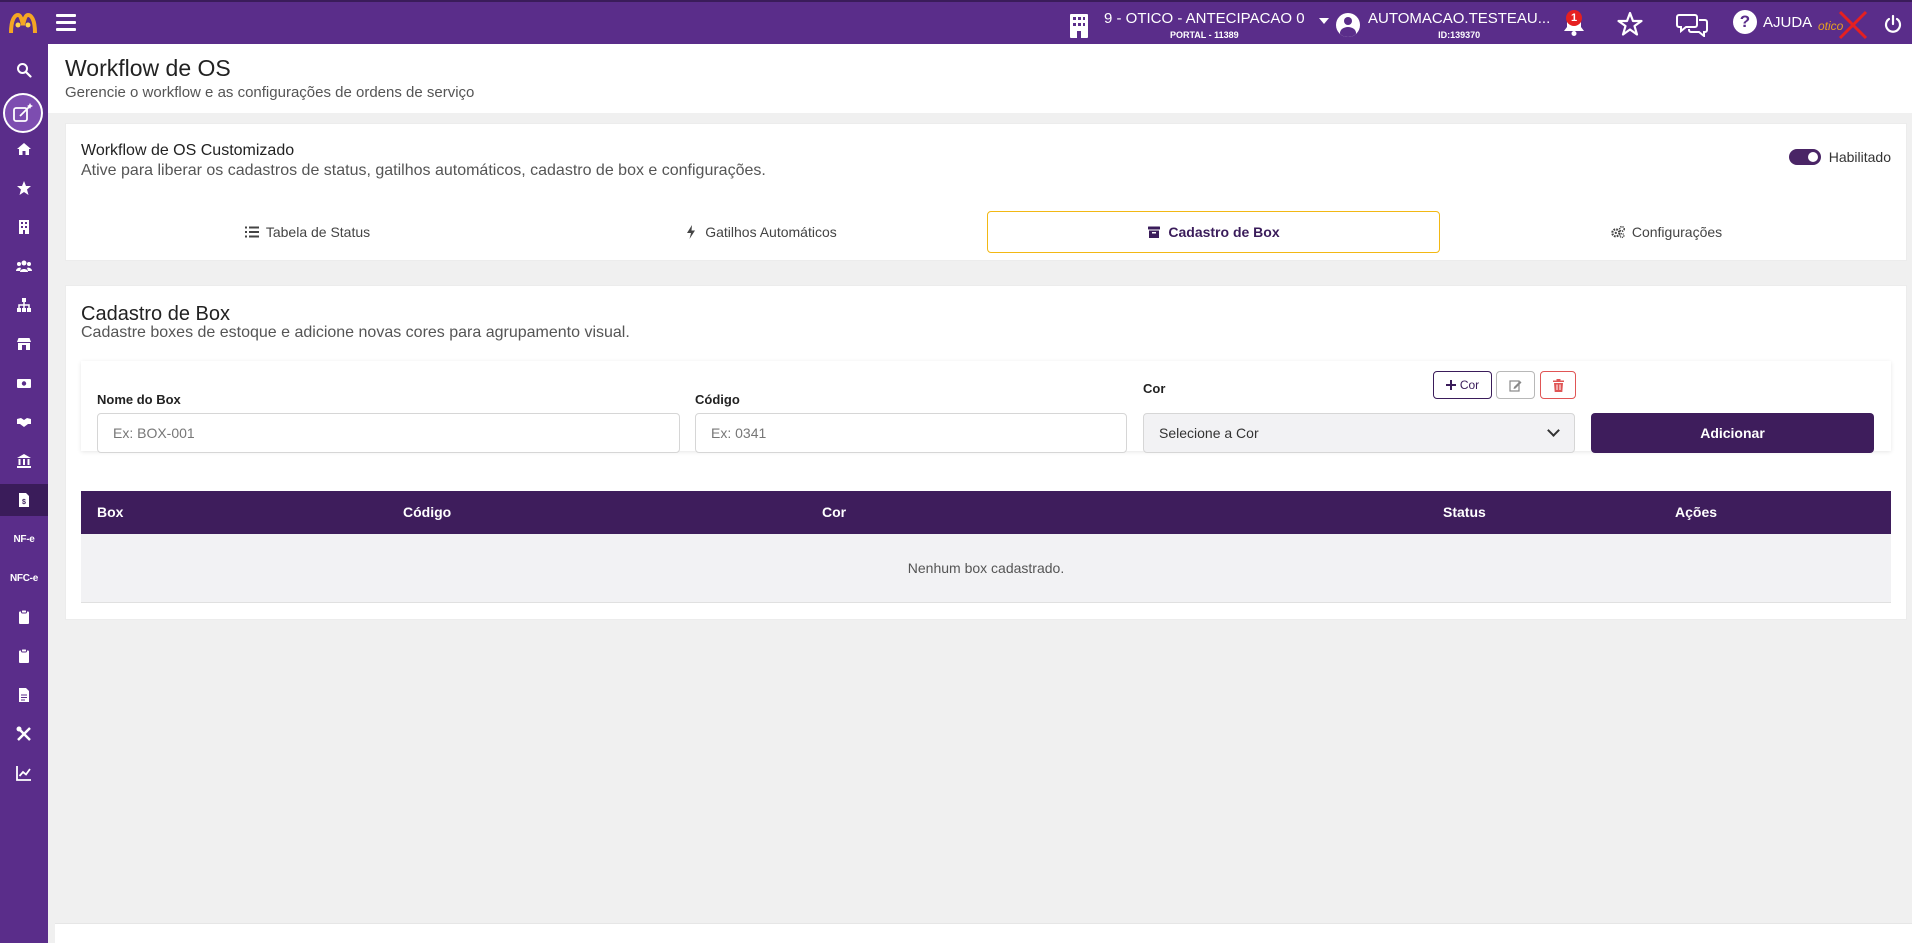 This screenshot has width=1912, height=943. Describe the element at coordinates (1696, 512) in the screenshot. I see `column-header-actions: Ações` at that location.